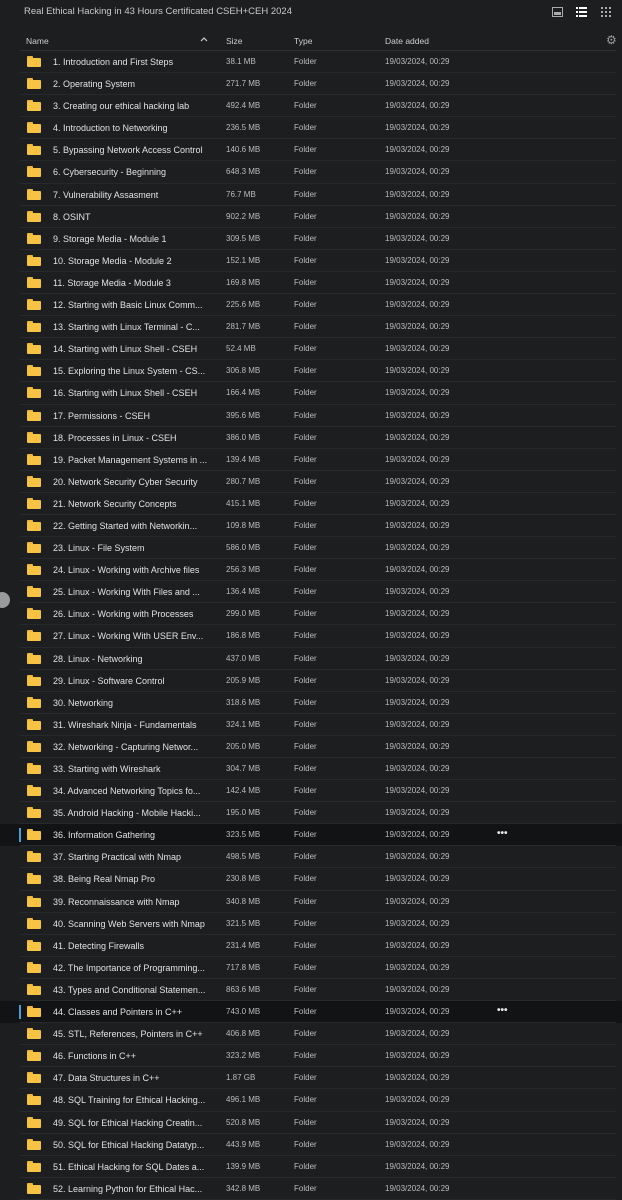  I want to click on column-type-header: Type, so click(303, 41).